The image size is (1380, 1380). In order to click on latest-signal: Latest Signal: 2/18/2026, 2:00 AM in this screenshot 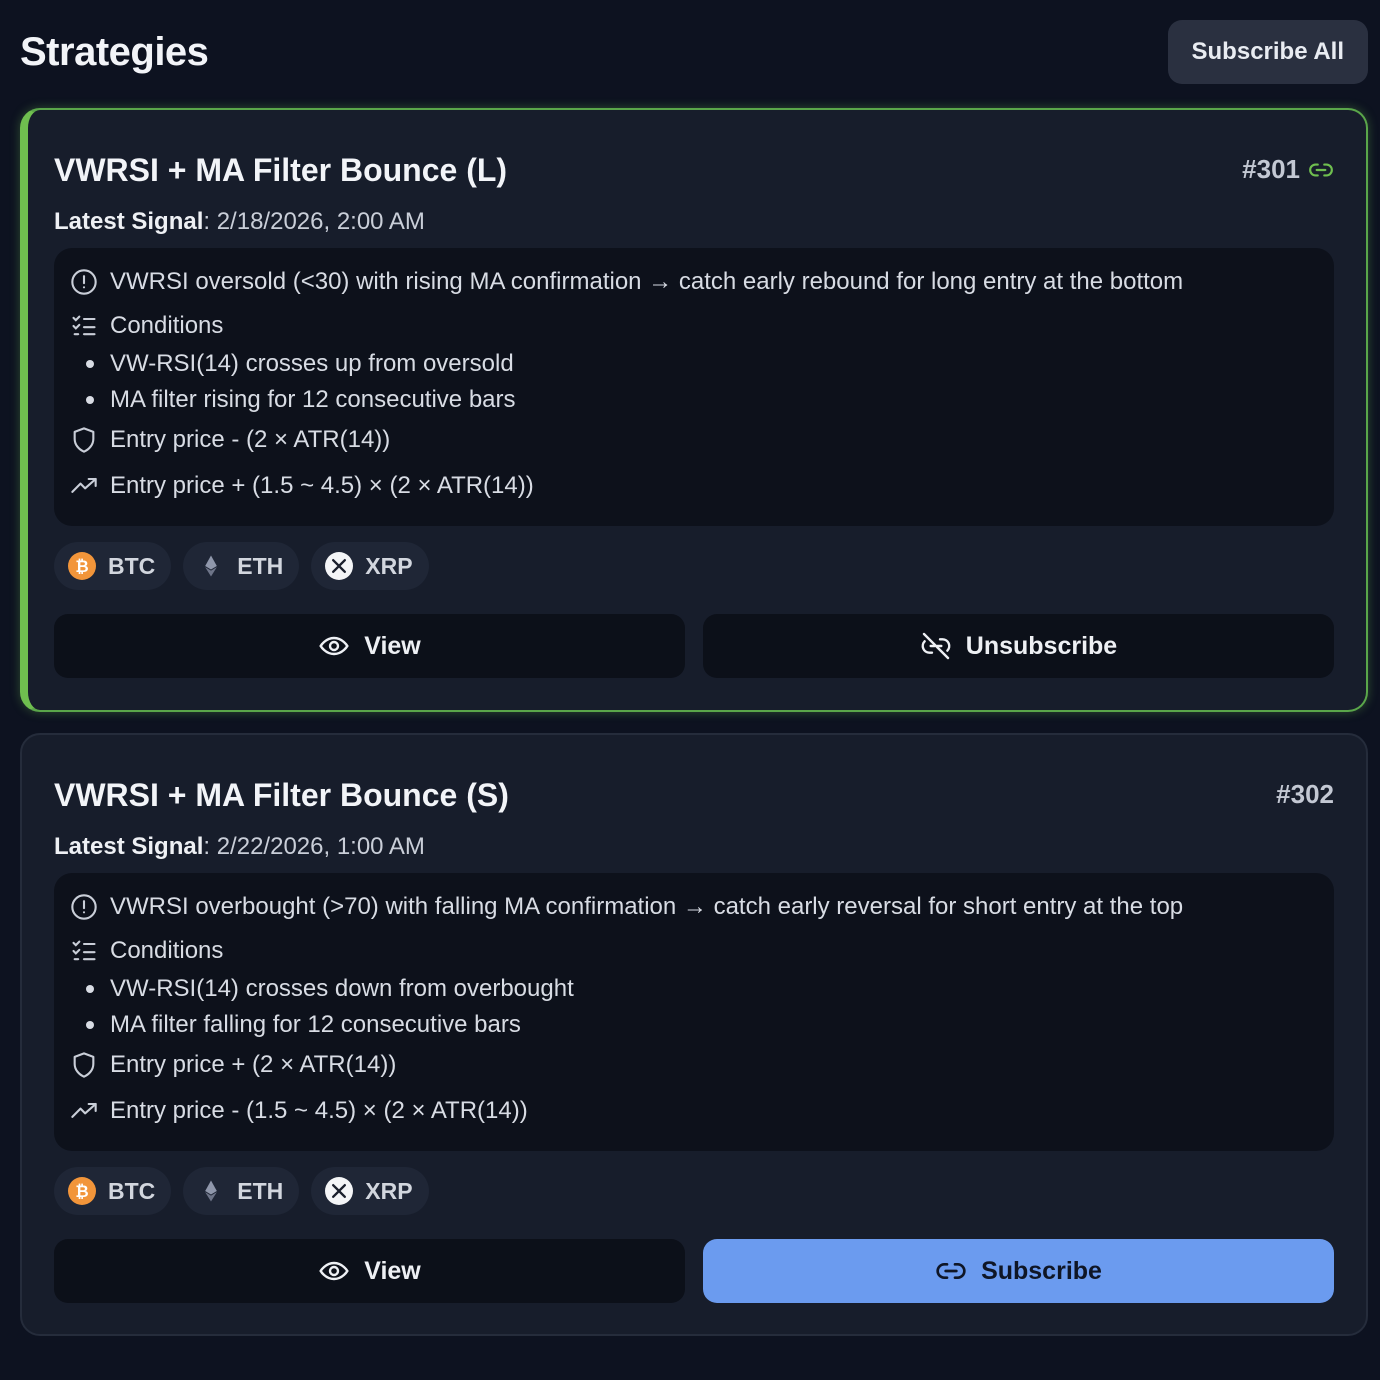, I will do `click(239, 222)`.